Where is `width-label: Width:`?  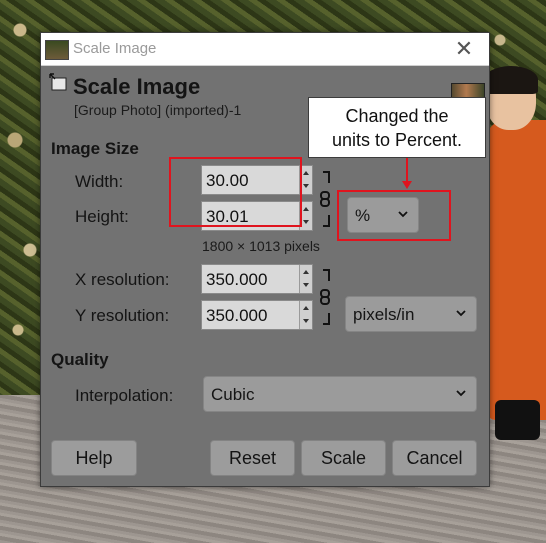
width-label: Width: is located at coordinates (99, 181).